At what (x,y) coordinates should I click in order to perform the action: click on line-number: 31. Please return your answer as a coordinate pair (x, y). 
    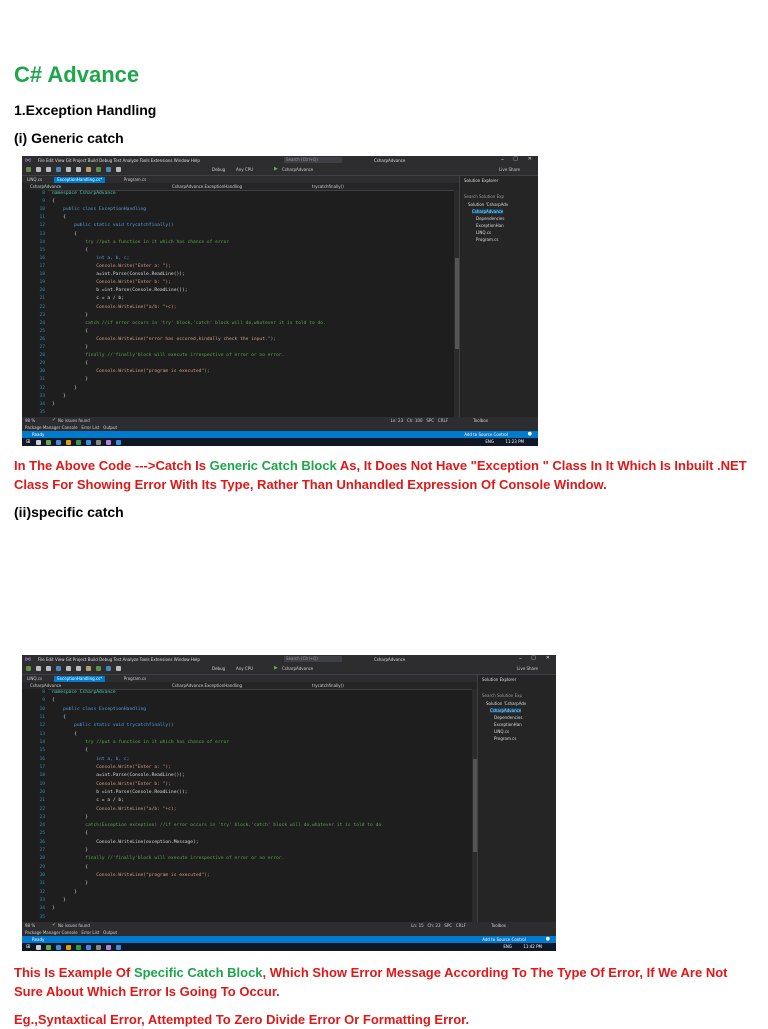
    Looking at the image, I should click on (42, 884).